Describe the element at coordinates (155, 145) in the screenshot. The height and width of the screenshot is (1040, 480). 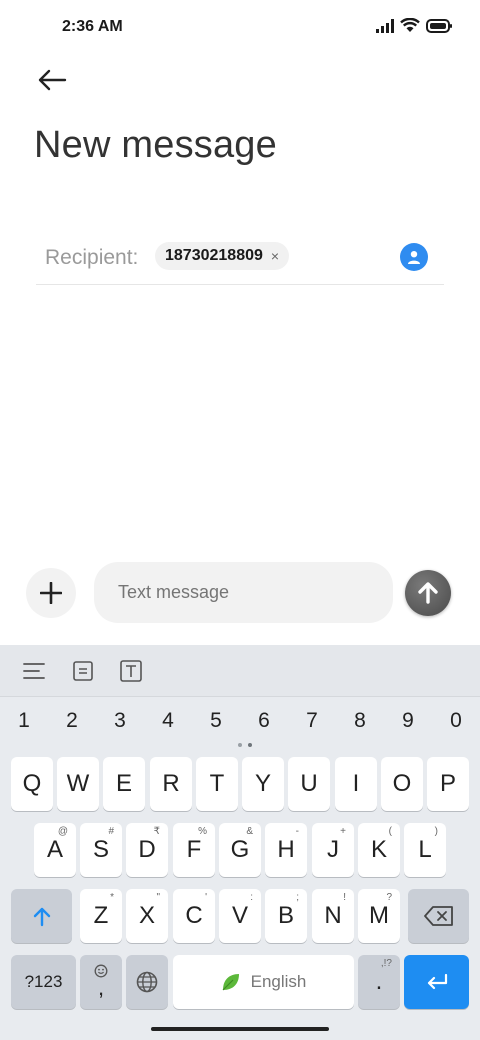
I see `page-title: New message` at that location.